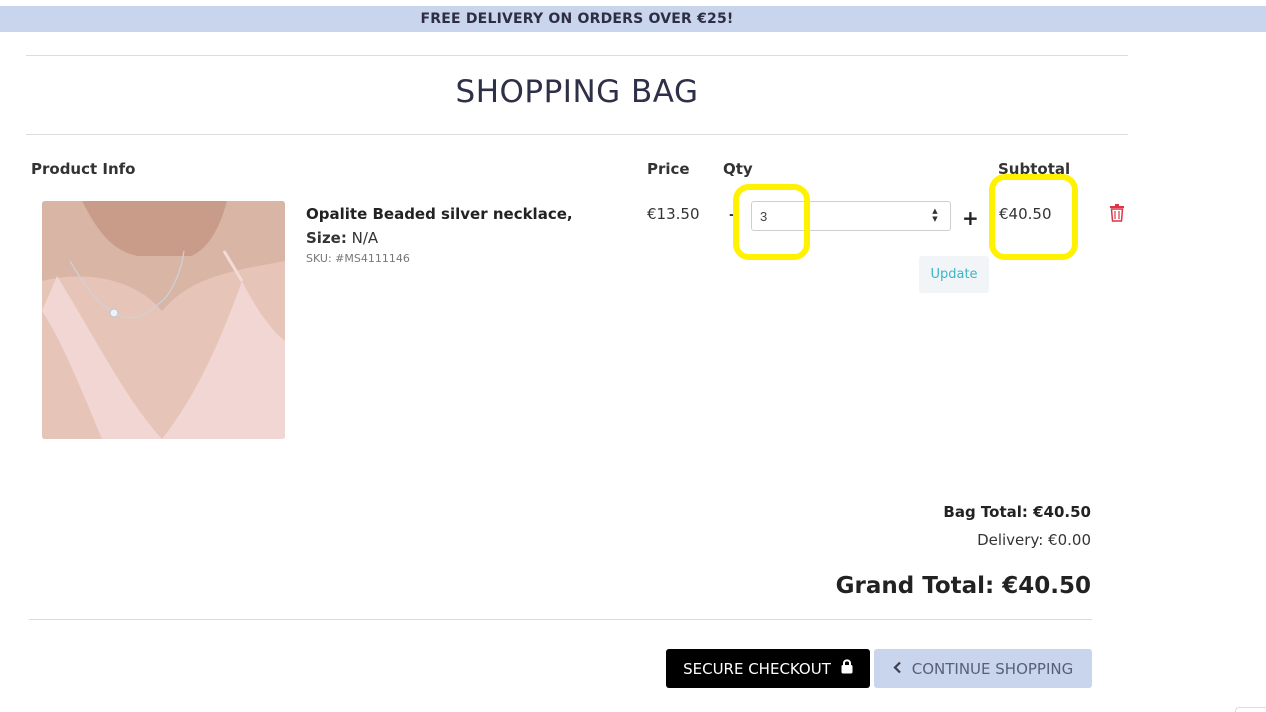 Image resolution: width=1266 pixels, height=712 pixels. Describe the element at coordinates (954, 274) in the screenshot. I see `update-button: Update` at that location.